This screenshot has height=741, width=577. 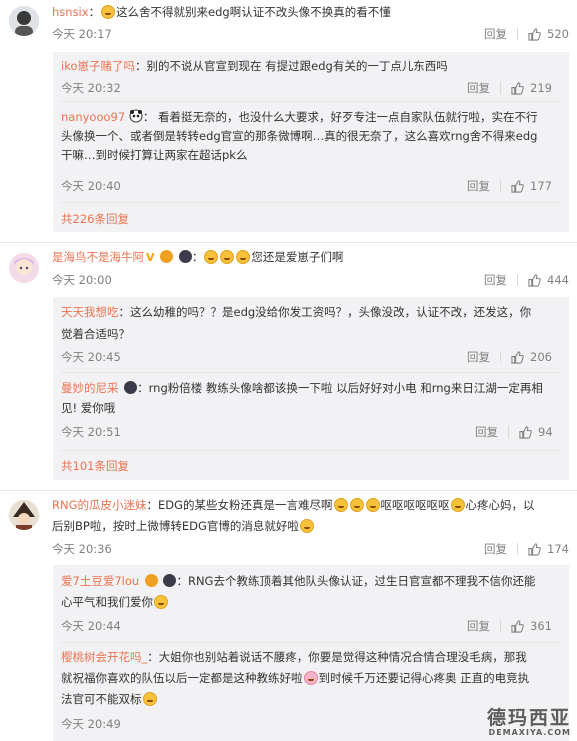 I want to click on timestamp: 今天 20:00, so click(x=82, y=280).